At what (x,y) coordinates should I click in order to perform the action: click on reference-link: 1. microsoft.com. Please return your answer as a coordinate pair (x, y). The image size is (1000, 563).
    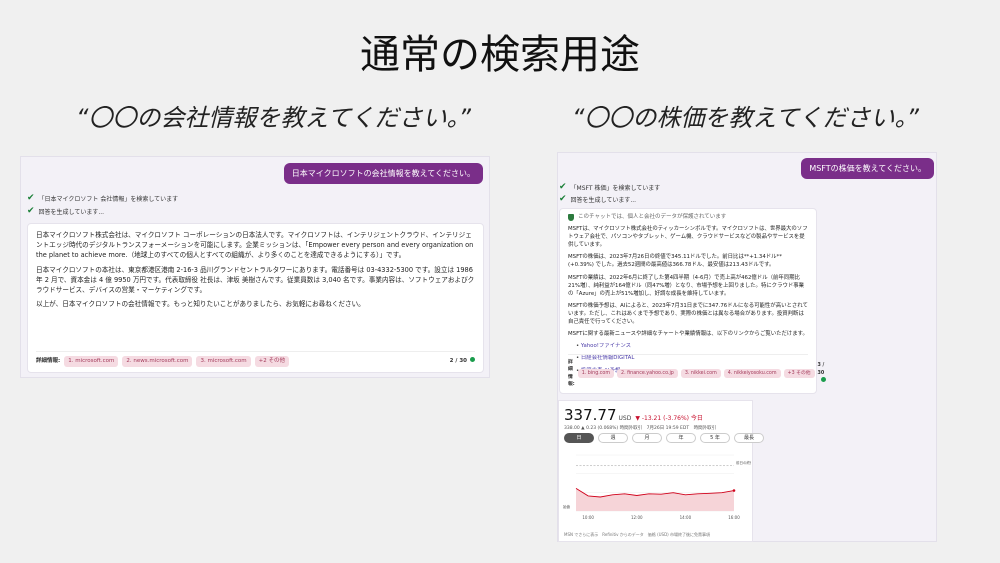
    Looking at the image, I should click on (91, 361).